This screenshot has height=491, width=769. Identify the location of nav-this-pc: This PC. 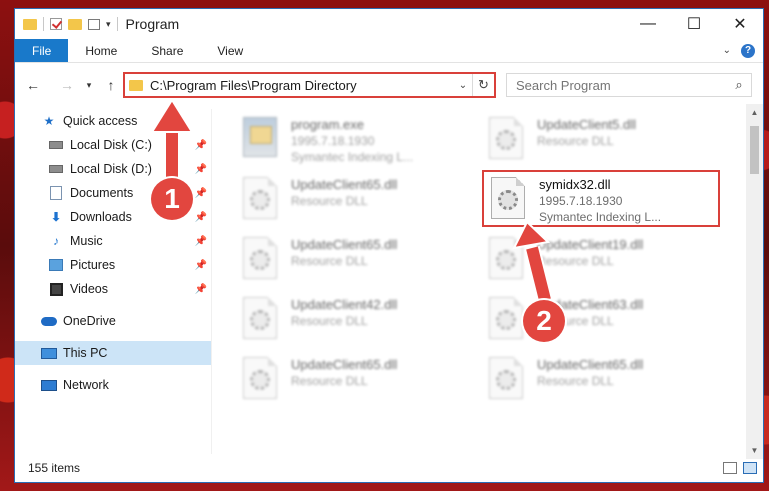
(113, 353).